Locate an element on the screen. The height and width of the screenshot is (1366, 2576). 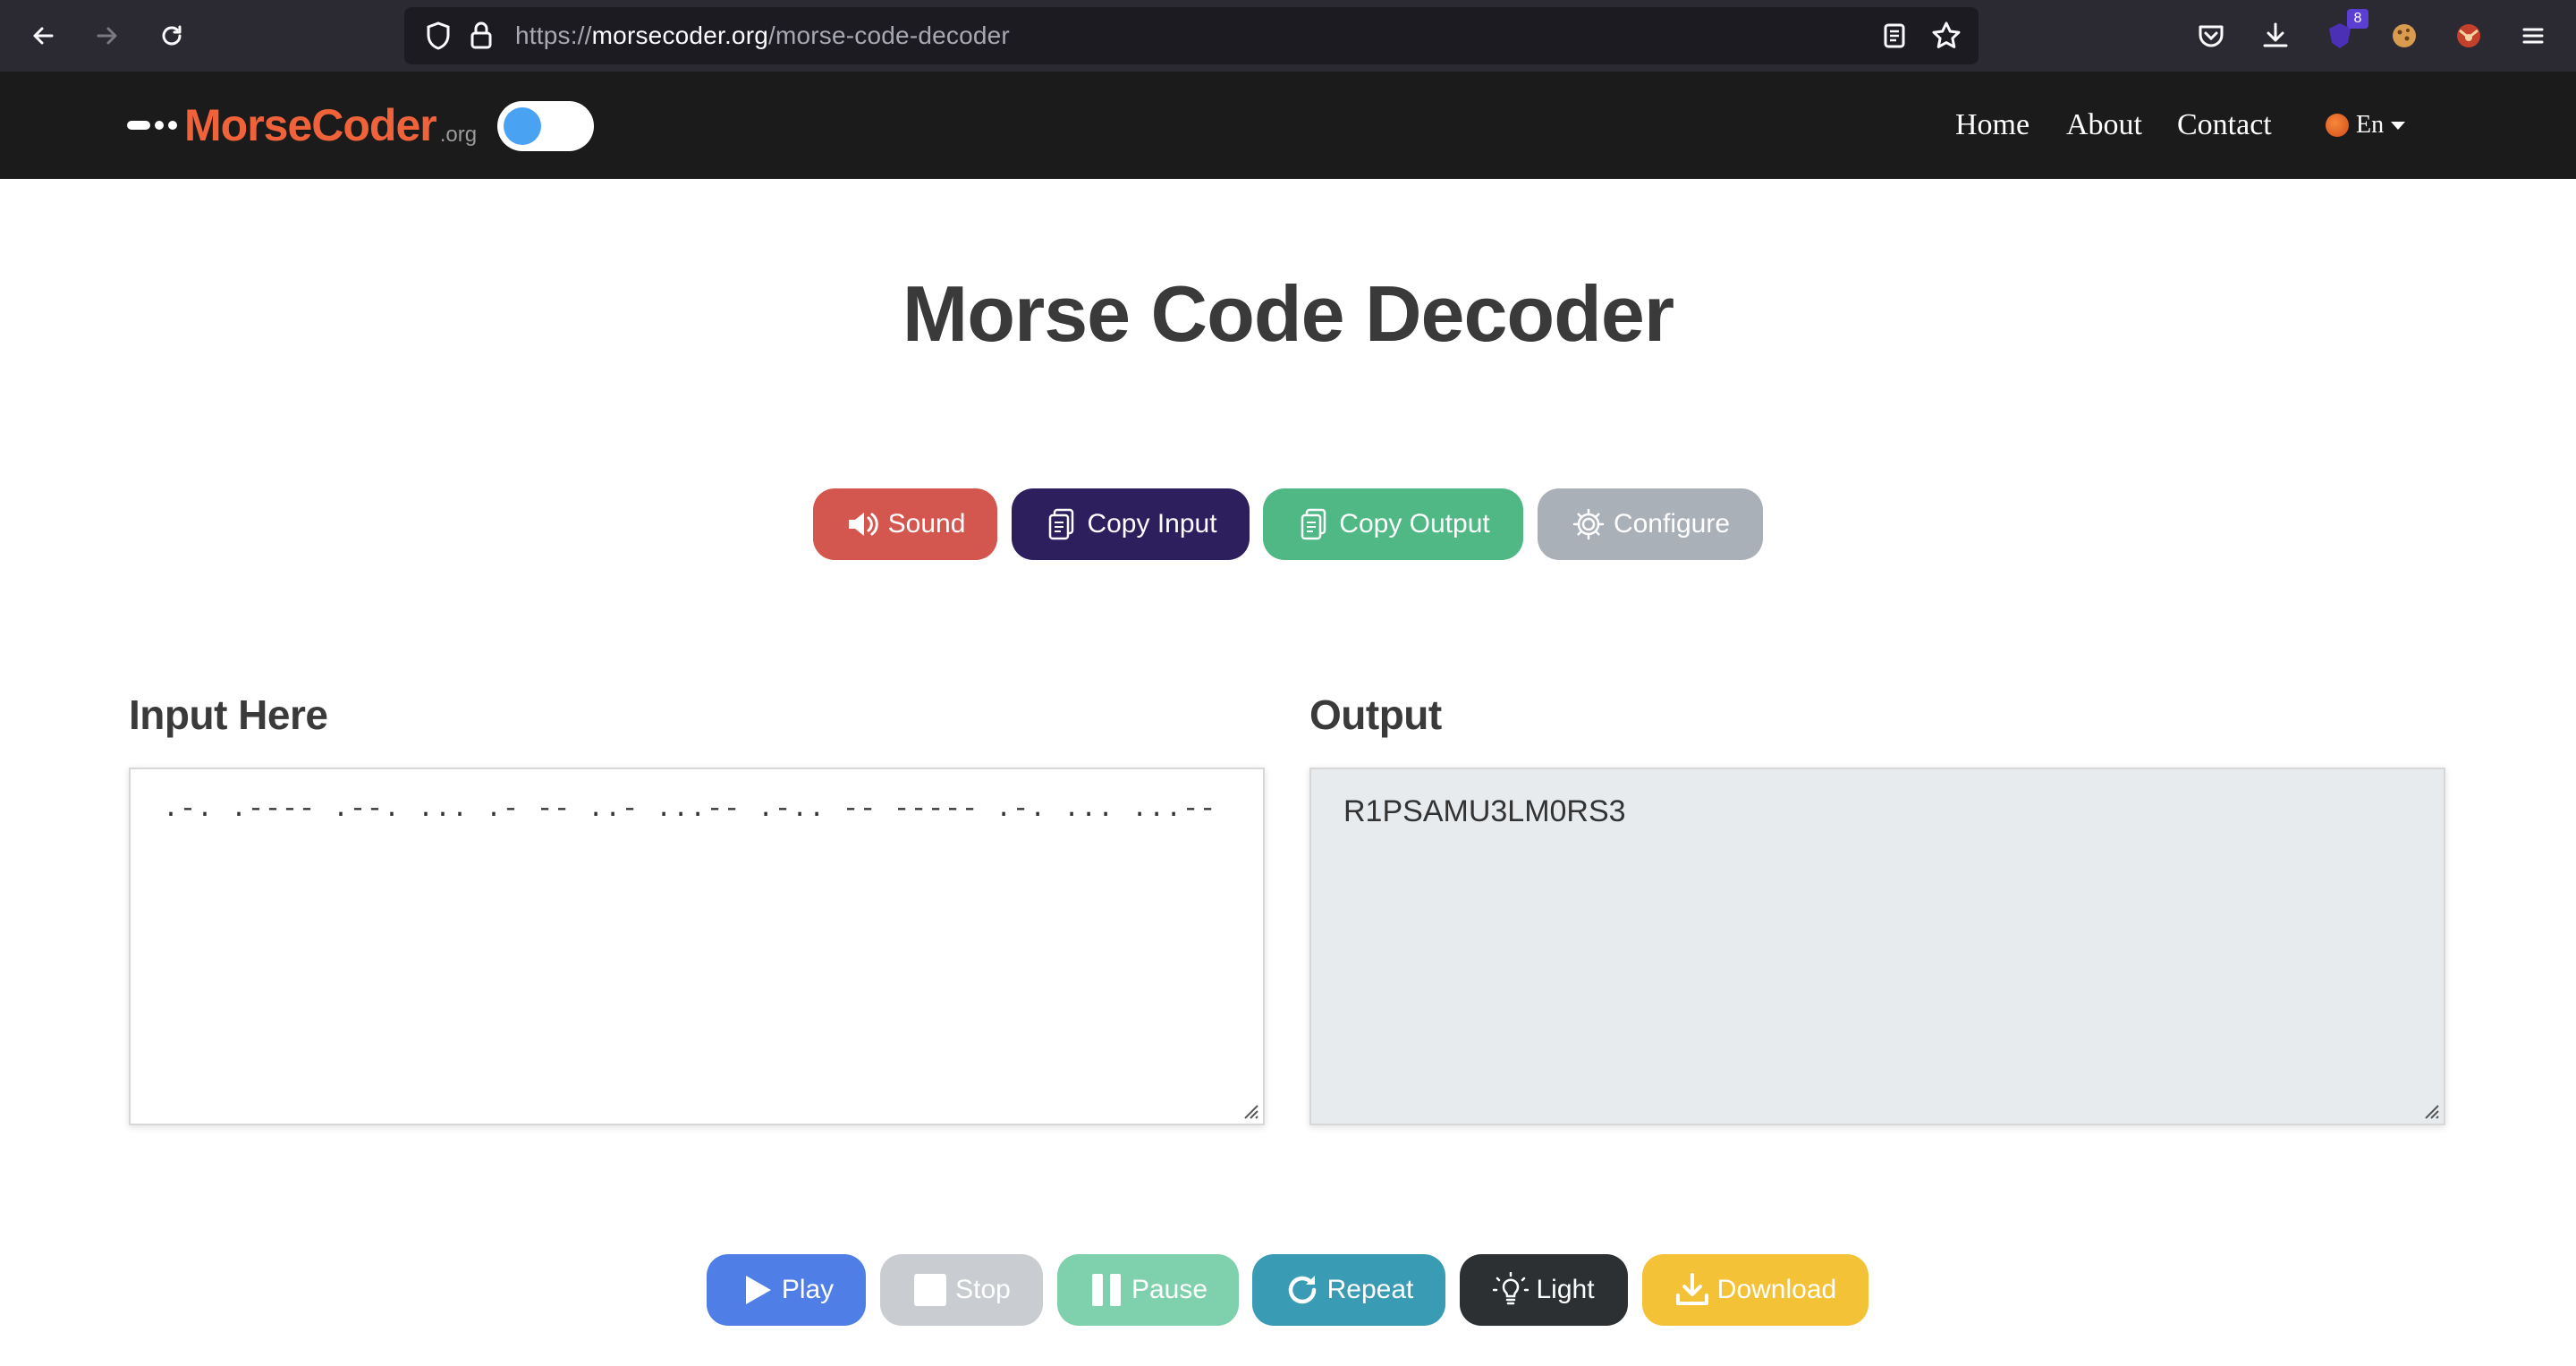
configure-label: Configure is located at coordinates (1672, 524).